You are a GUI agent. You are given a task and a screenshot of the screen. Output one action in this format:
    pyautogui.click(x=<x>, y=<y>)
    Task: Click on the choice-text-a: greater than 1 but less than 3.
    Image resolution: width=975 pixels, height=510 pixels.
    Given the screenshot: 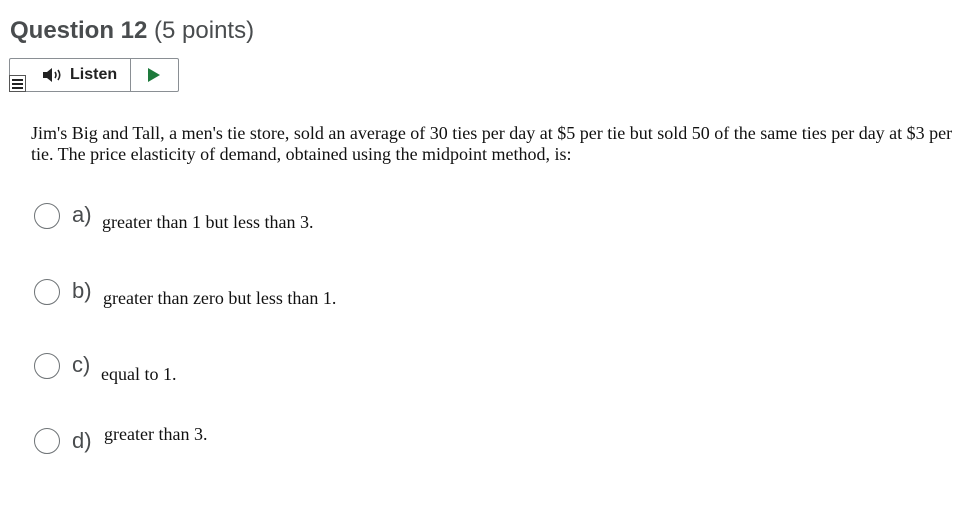 What is the action you would take?
    pyautogui.click(x=208, y=222)
    